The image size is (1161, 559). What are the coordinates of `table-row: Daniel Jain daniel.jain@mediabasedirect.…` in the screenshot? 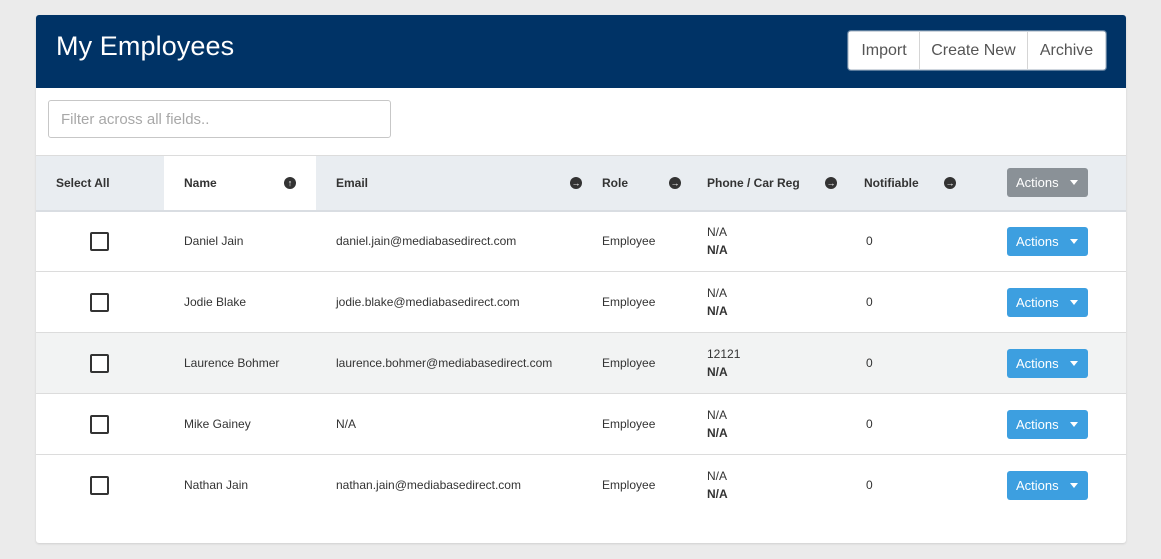 It's located at (581, 241).